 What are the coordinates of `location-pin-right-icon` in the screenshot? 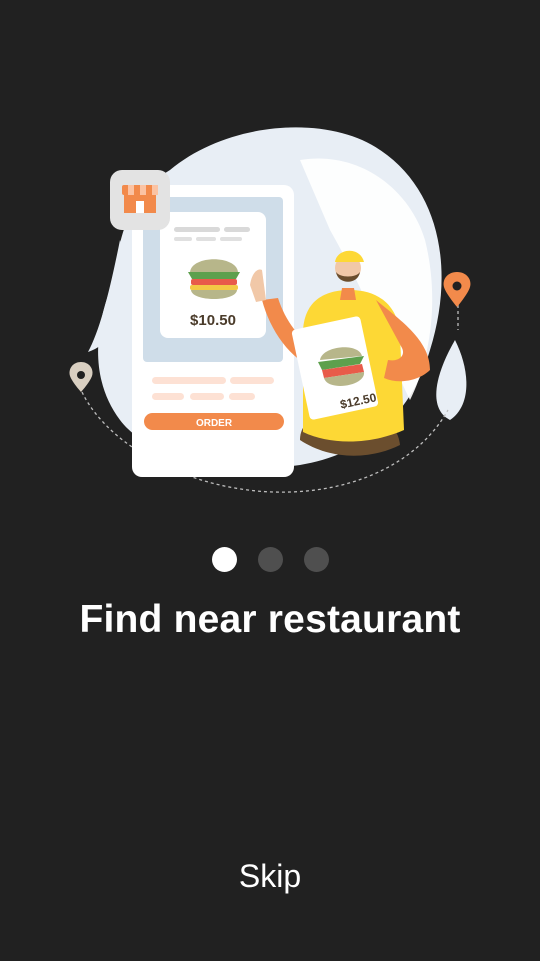 It's located at (457, 289).